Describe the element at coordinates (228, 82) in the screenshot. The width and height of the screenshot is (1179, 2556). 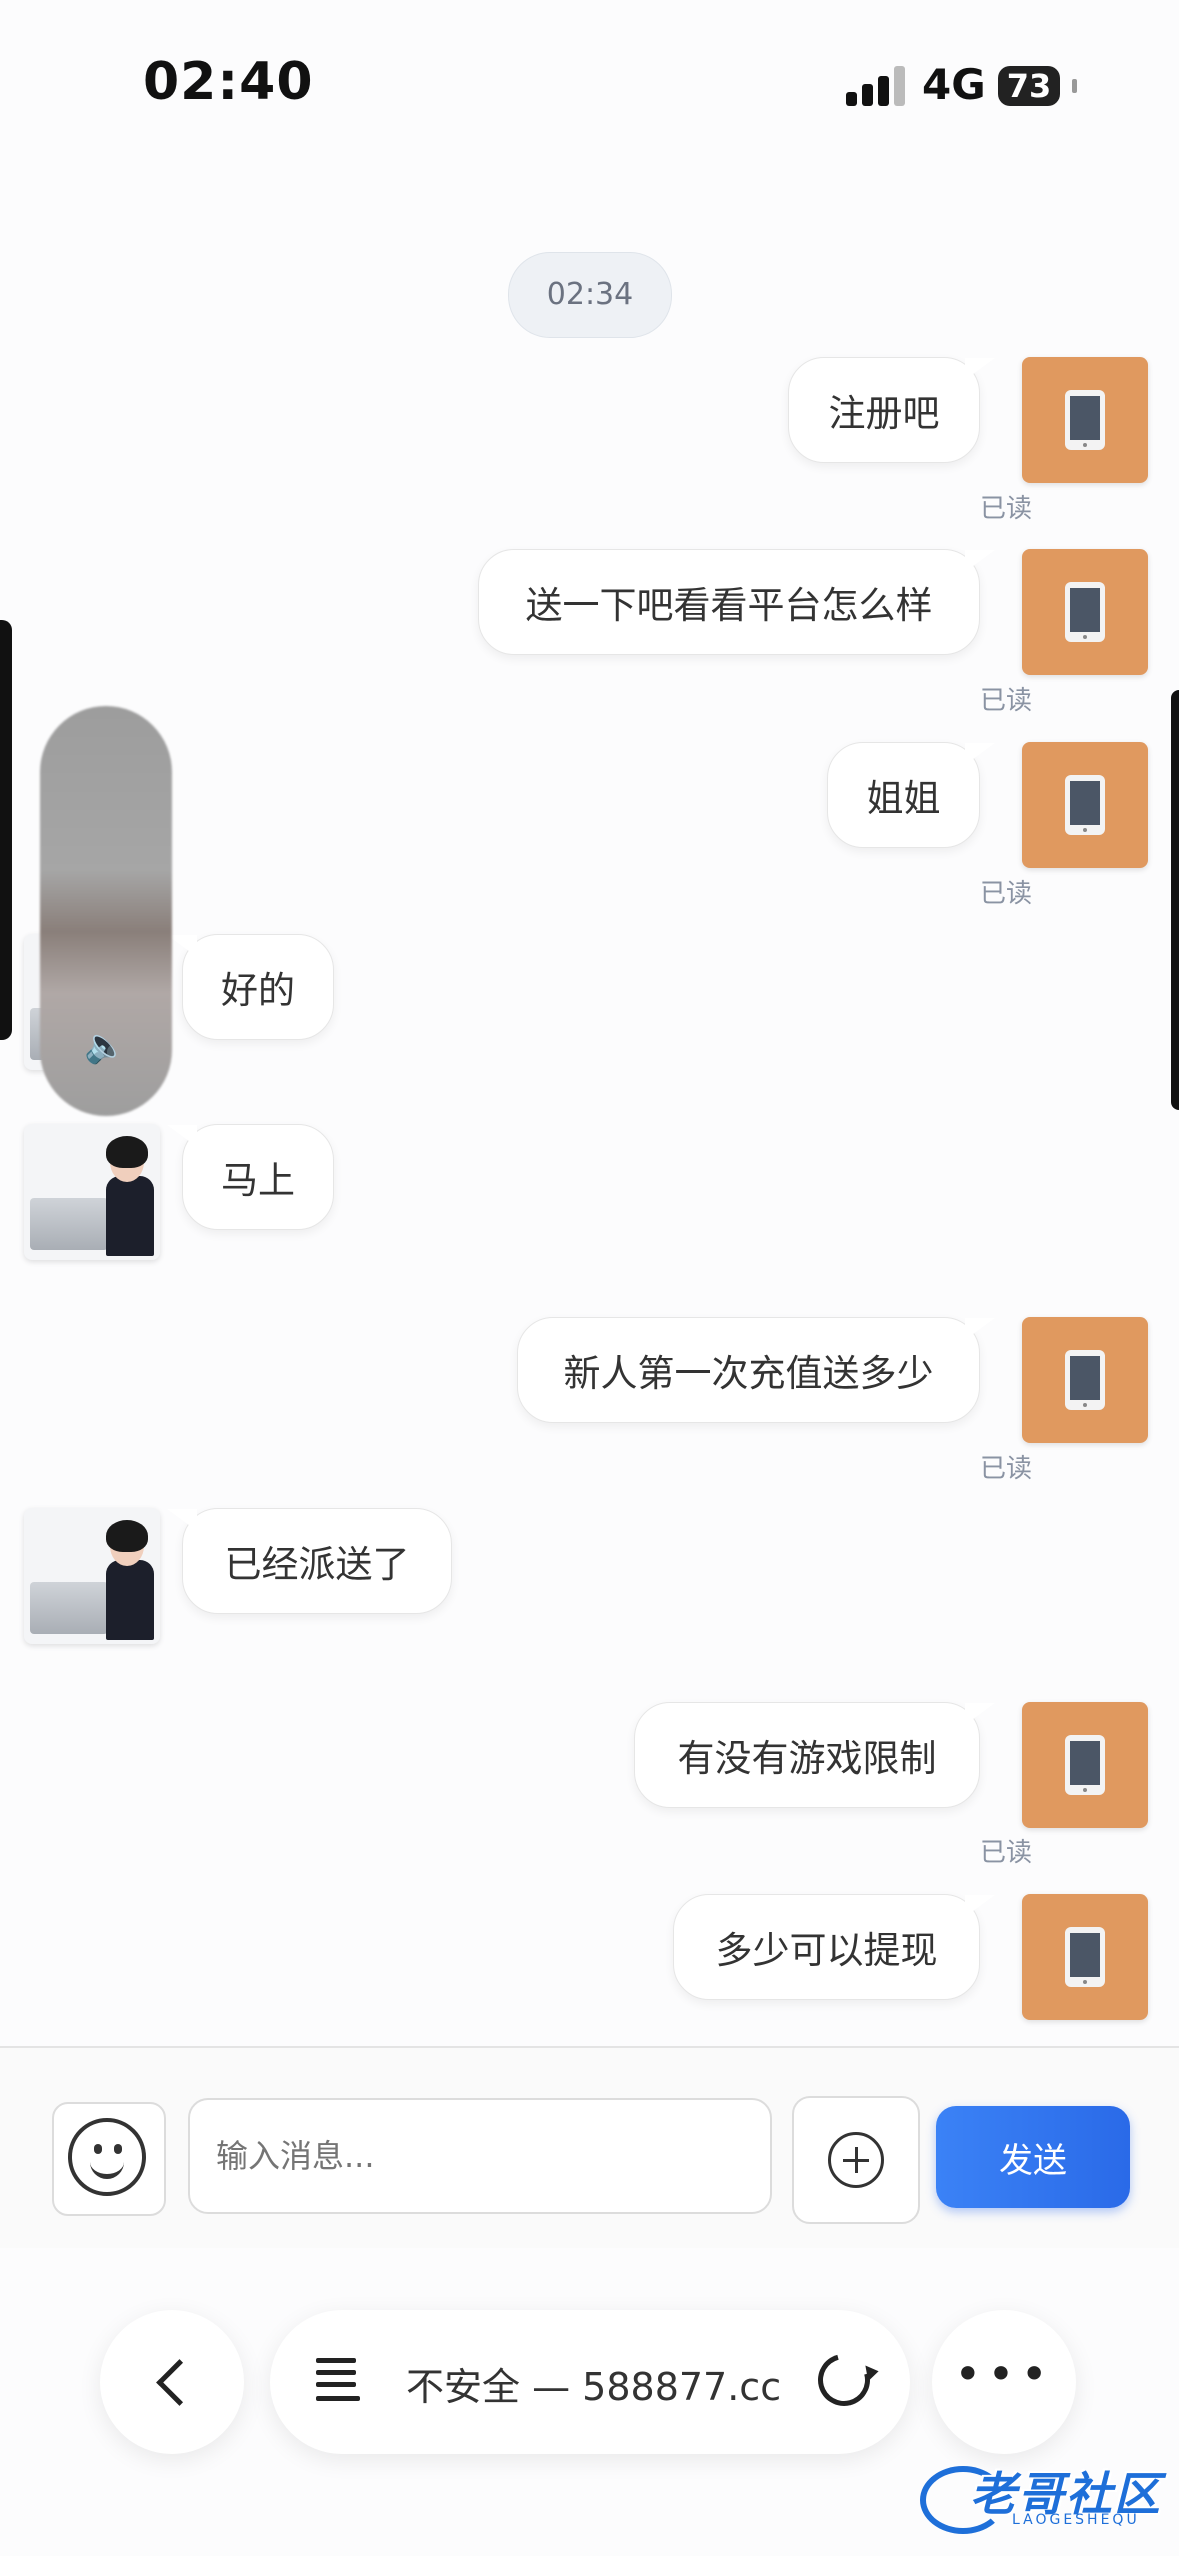
I see `status-time: 02:40` at that location.